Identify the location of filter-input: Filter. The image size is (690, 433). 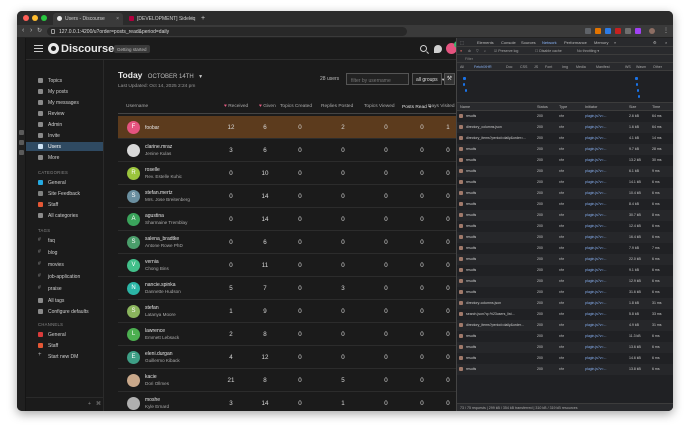
(469, 59).